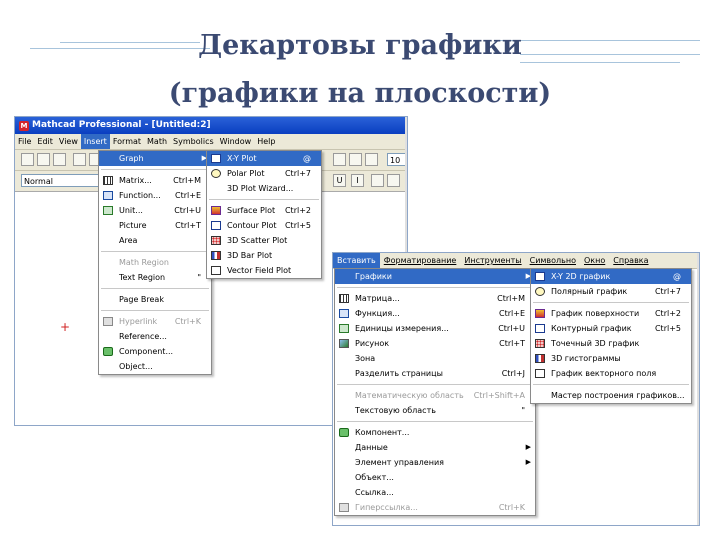 The height and width of the screenshot is (540, 720). What do you see at coordinates (377, 180) in the screenshot?
I see `align-left-icon` at bounding box center [377, 180].